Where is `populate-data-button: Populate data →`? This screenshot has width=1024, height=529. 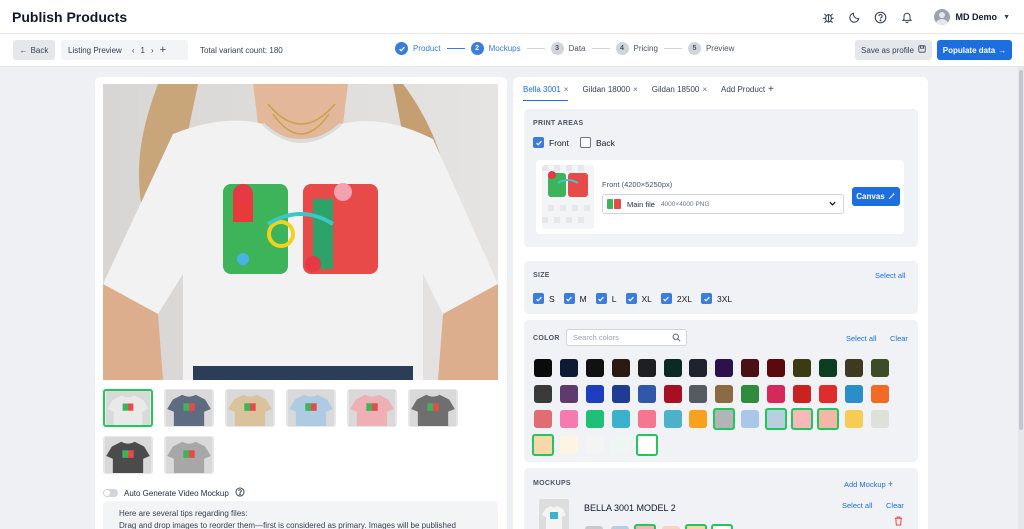
populate-data-button: Populate data → is located at coordinates (974, 50).